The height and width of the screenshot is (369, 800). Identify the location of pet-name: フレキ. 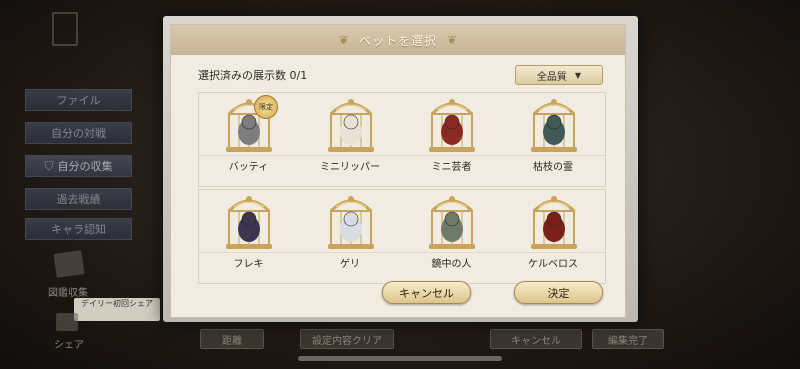
(248, 264).